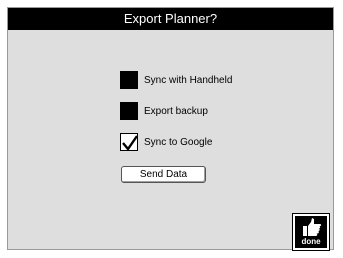  Describe the element at coordinates (311, 241) in the screenshot. I see `done-label: done` at that location.